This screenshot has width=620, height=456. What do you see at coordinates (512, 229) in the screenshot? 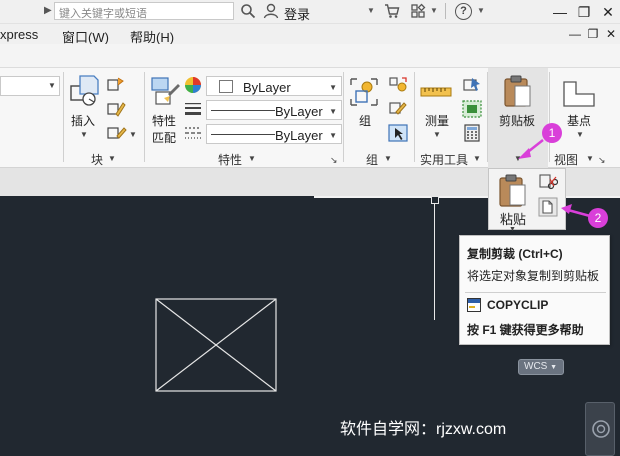
I see `paste-caret-icon: ▼` at bounding box center [512, 229].